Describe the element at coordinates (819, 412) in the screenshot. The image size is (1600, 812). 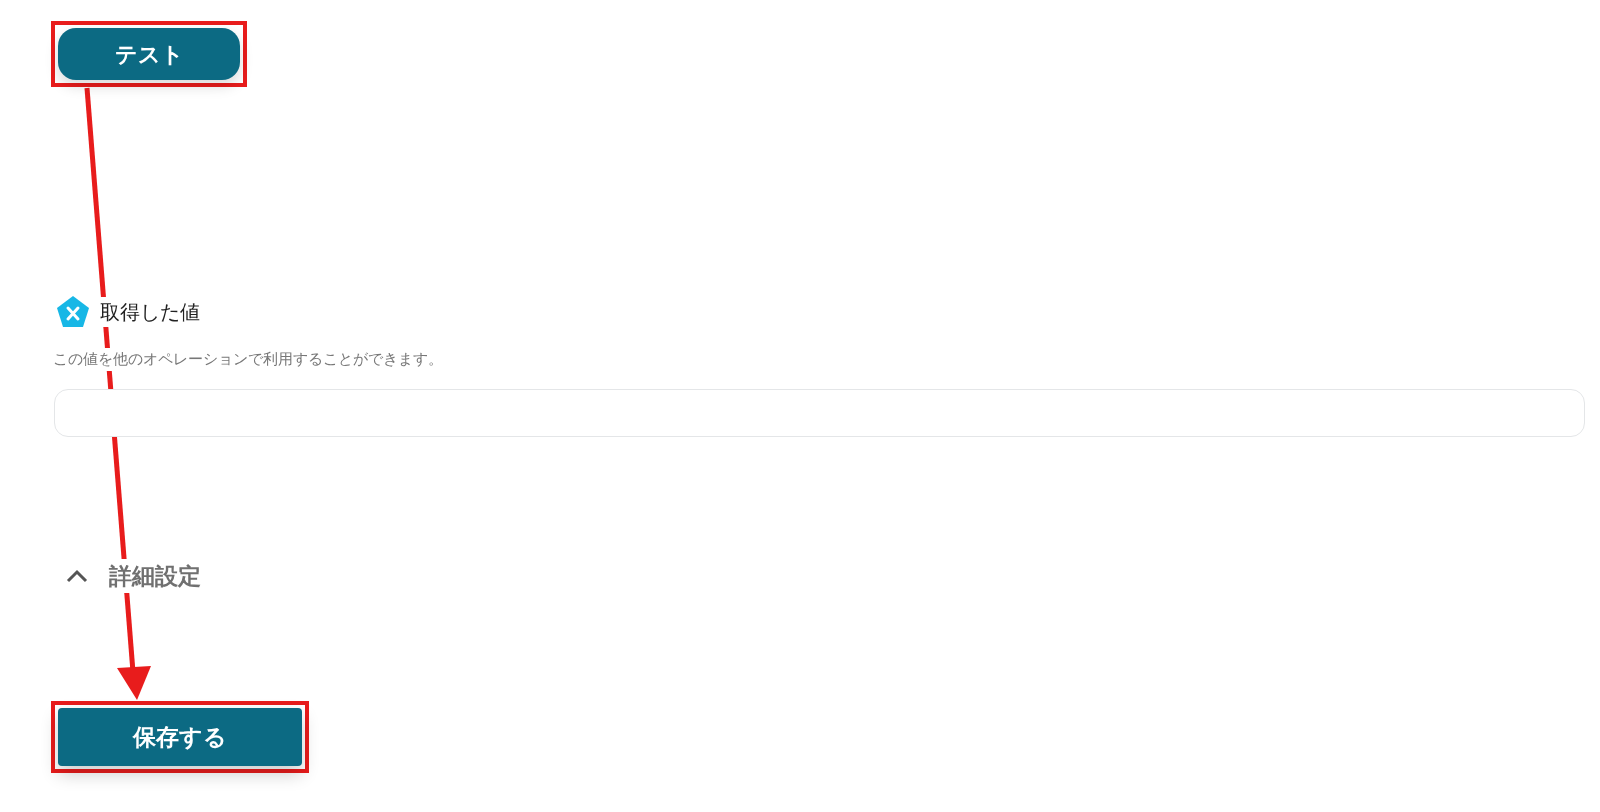
I see `output-field` at that location.